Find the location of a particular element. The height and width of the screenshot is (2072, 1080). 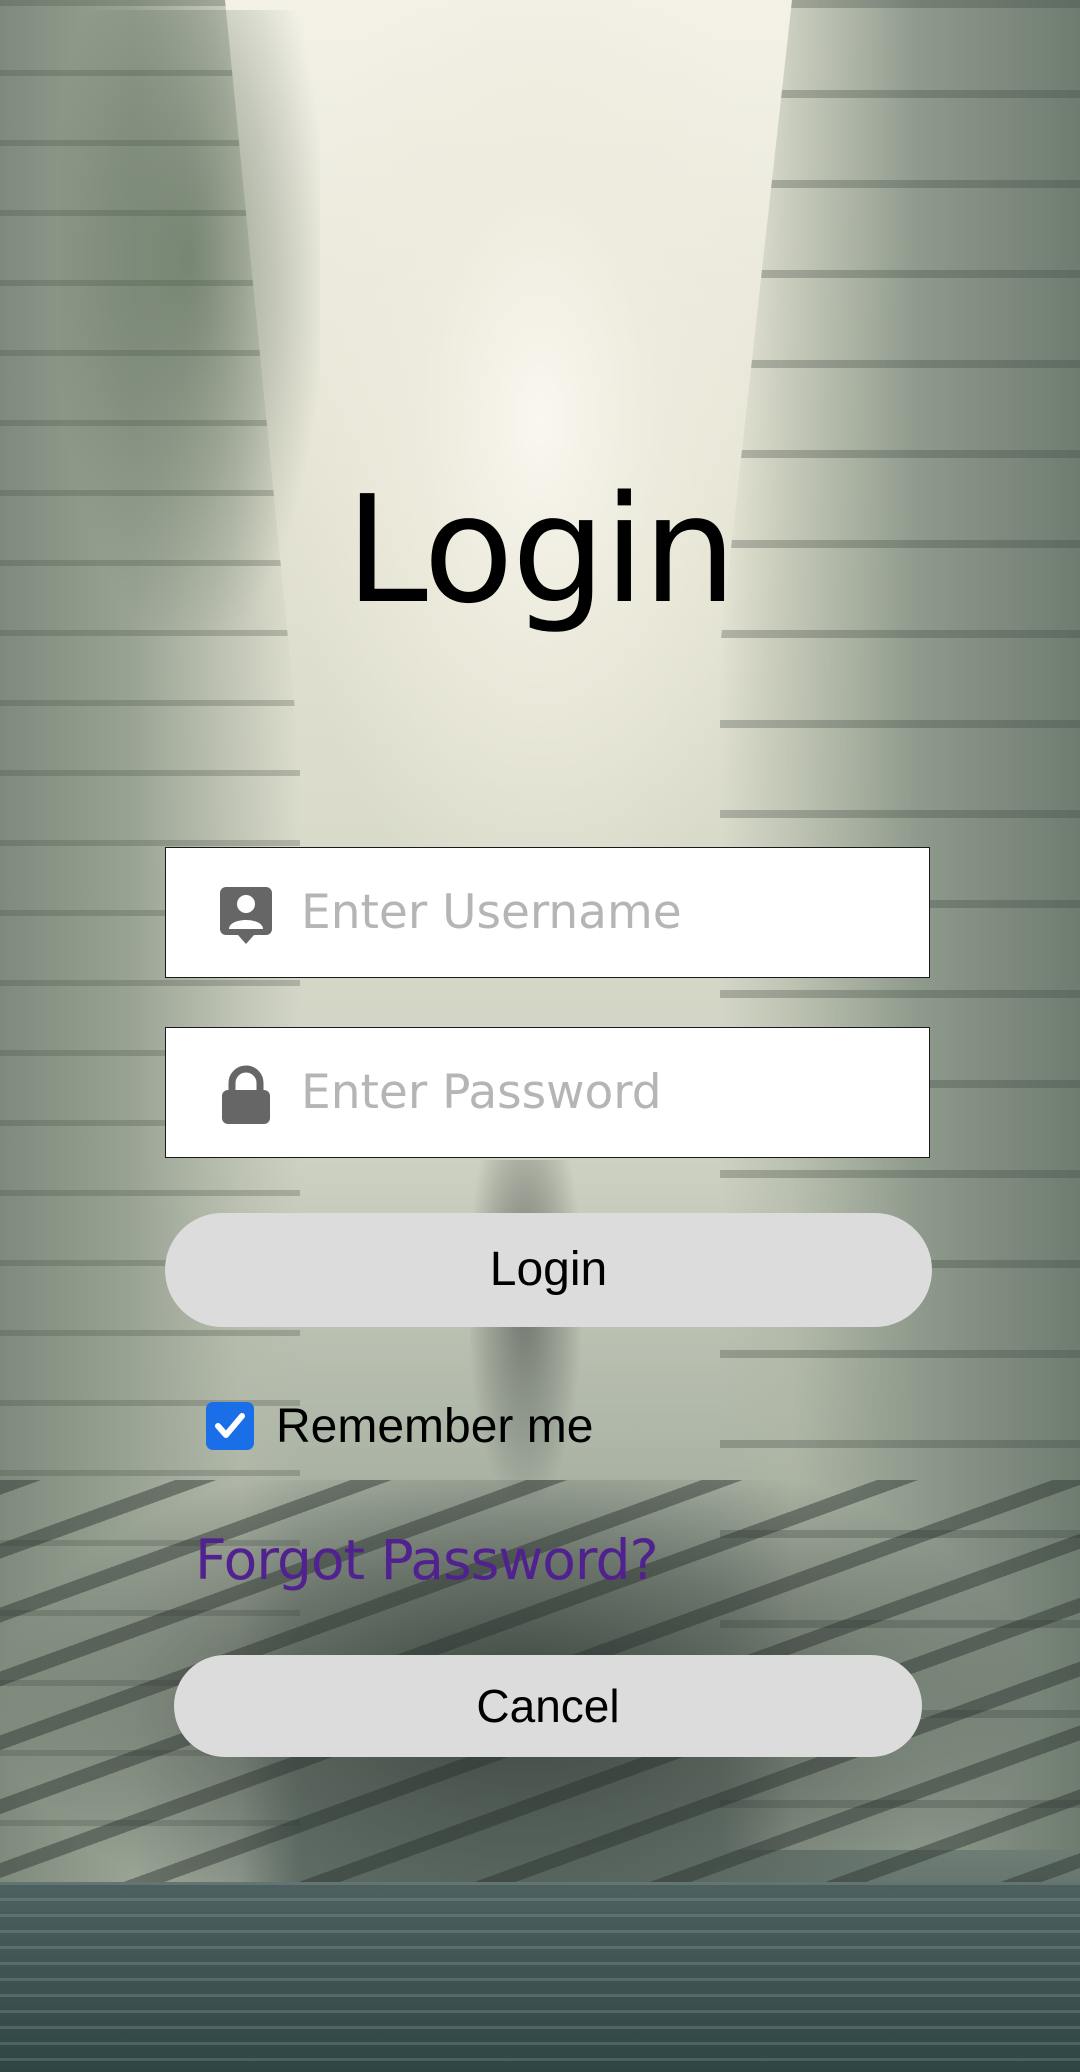

remember-me-checkbox is located at coordinates (230, 1426).